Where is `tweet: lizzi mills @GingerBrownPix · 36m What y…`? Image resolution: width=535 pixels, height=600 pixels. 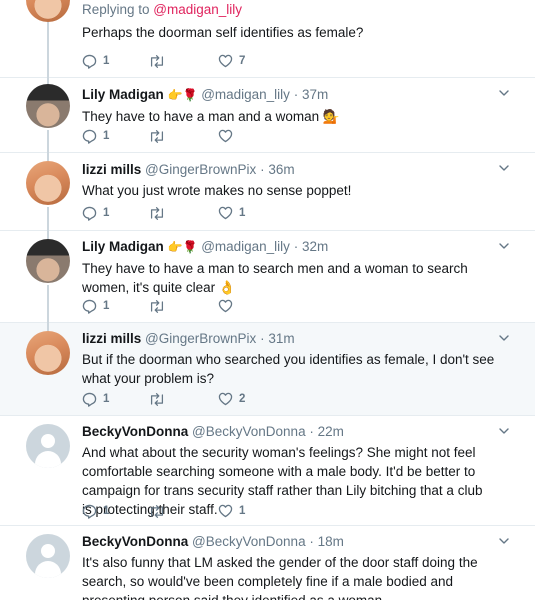 tweet: lizzi mills @GingerBrownPix · 36m What y… is located at coordinates (267, 192).